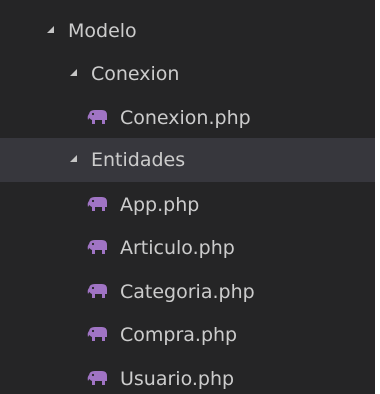 Image resolution: width=380 pixels, height=394 pixels. Describe the element at coordinates (160, 205) in the screenshot. I see `tree-item-label: App.php` at that location.